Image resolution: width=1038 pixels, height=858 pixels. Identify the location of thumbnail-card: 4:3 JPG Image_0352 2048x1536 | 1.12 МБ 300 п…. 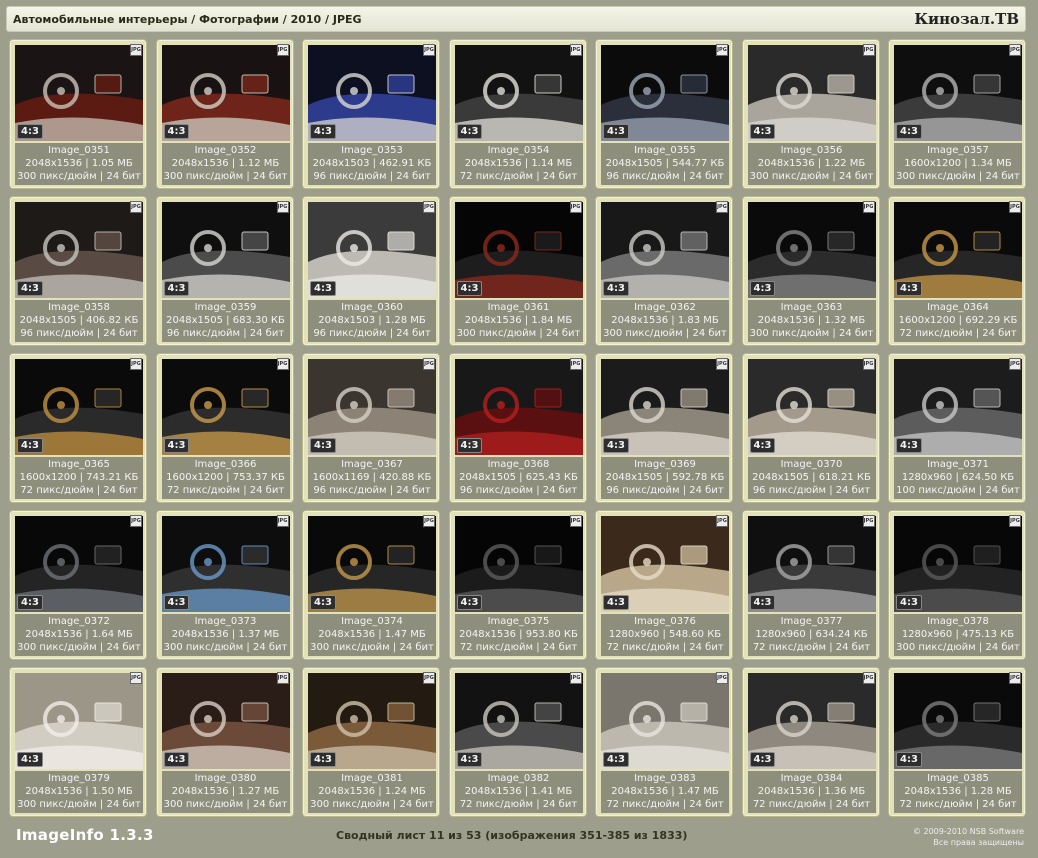
(224, 114).